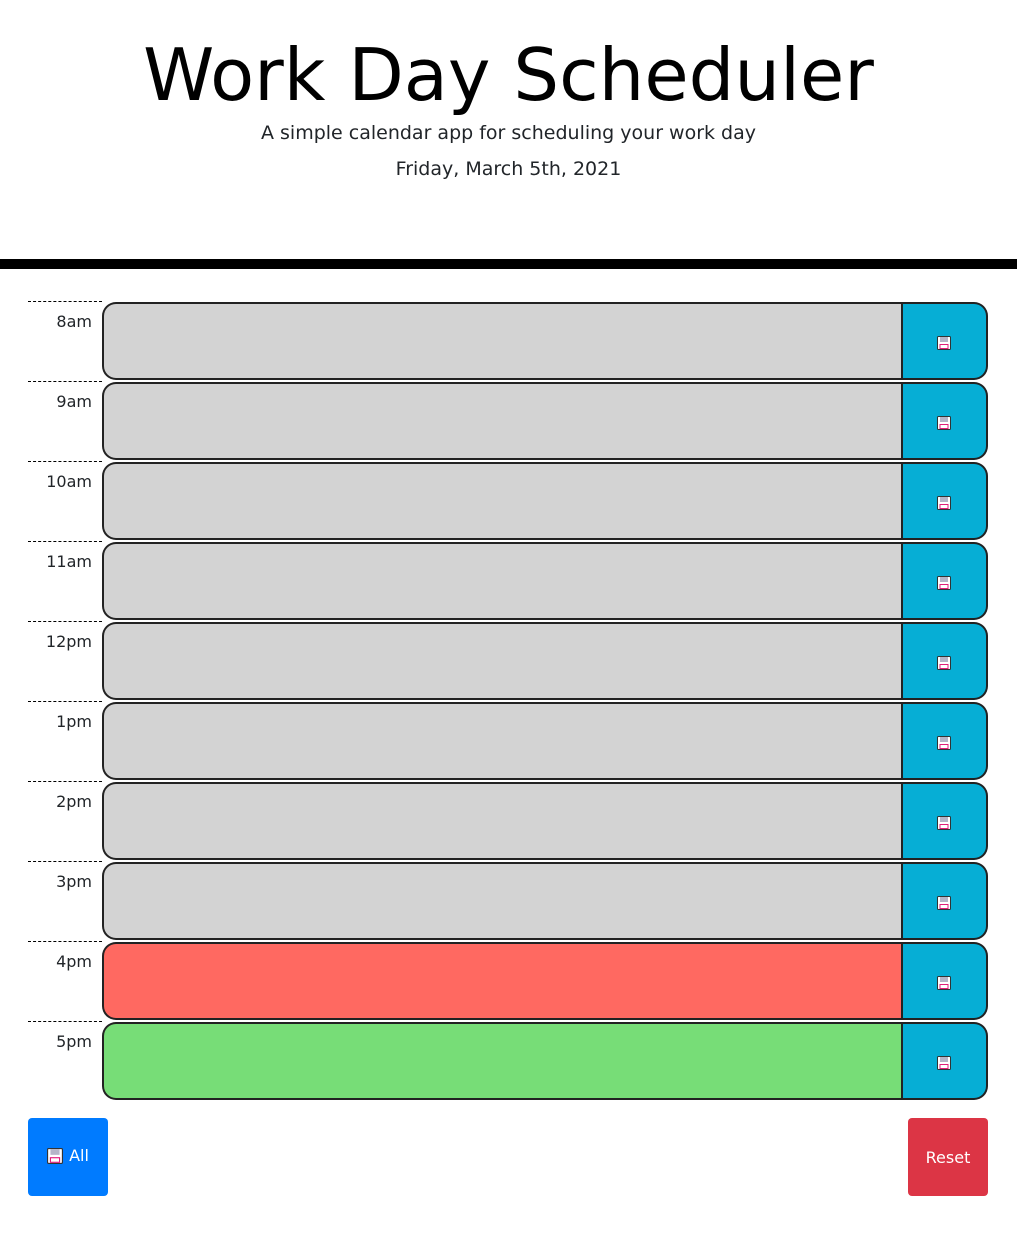 This screenshot has height=1251, width=1017. I want to click on hour-label: 11am, so click(65, 581).